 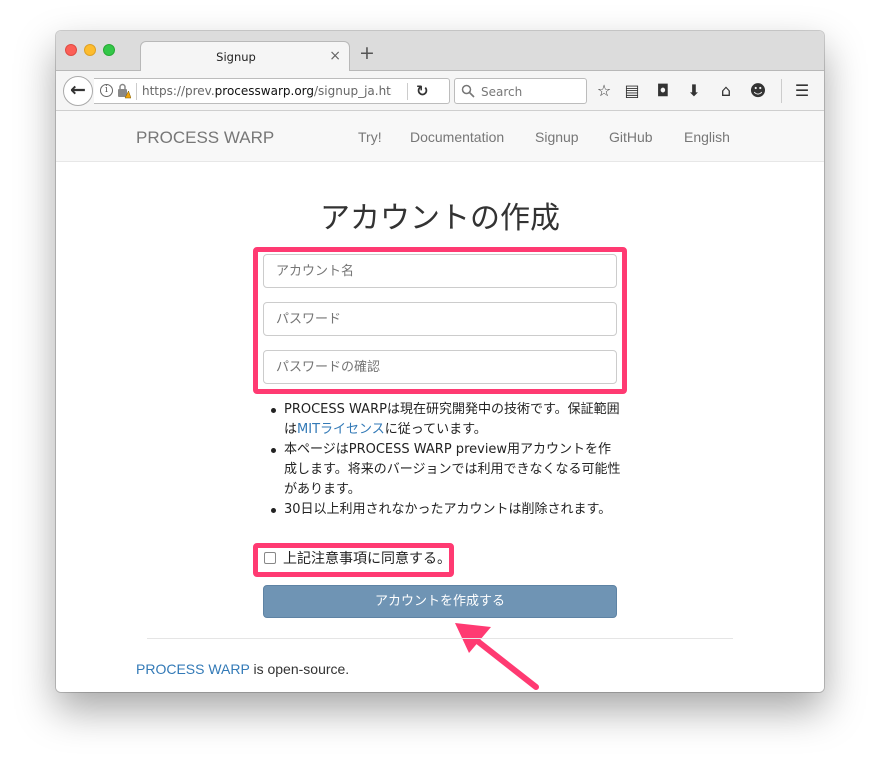 I want to click on back-button: ←, so click(x=78, y=91).